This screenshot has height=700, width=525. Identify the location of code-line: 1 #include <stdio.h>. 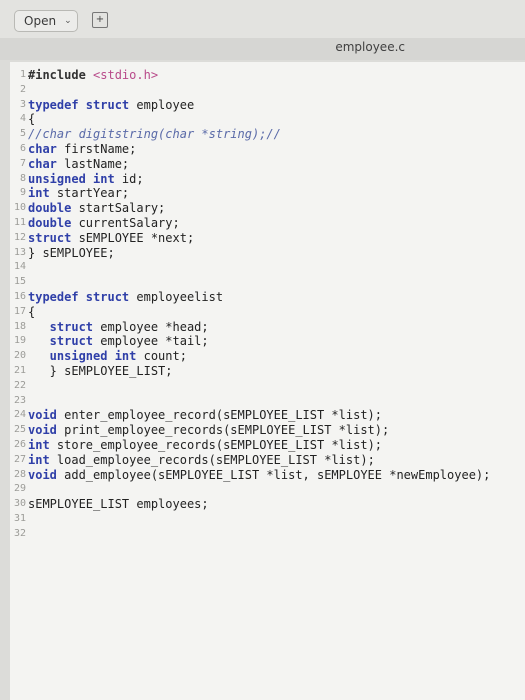
(267, 75).